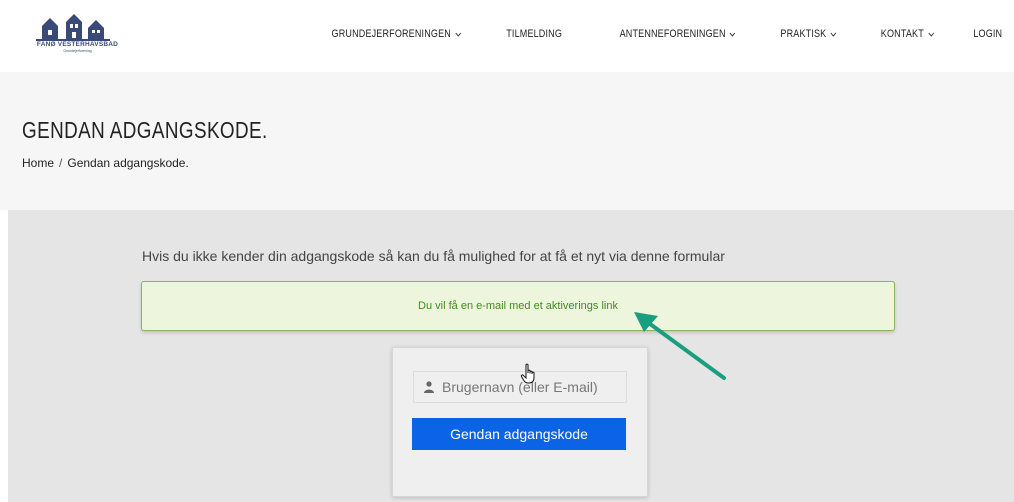 Image resolution: width=1014 pixels, height=502 pixels. I want to click on reset-password-button: Gendan adgangskode, so click(519, 434).